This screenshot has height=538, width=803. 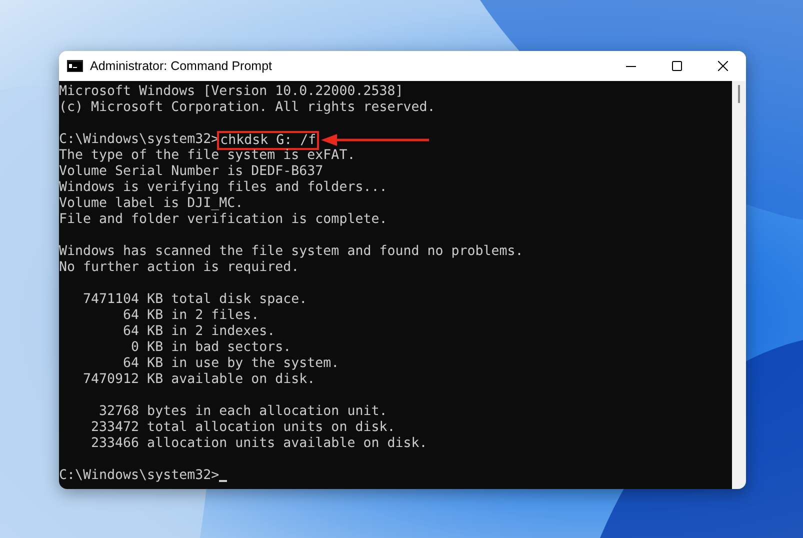 I want to click on highlighted-command: chkdsk G: /f, so click(x=268, y=140).